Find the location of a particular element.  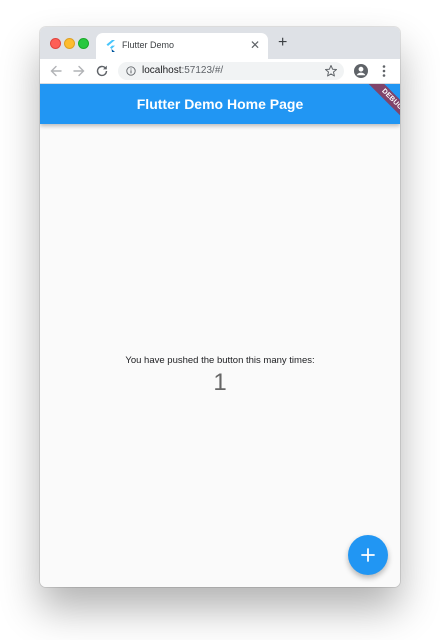

url-host: localhost is located at coordinates (162, 70).